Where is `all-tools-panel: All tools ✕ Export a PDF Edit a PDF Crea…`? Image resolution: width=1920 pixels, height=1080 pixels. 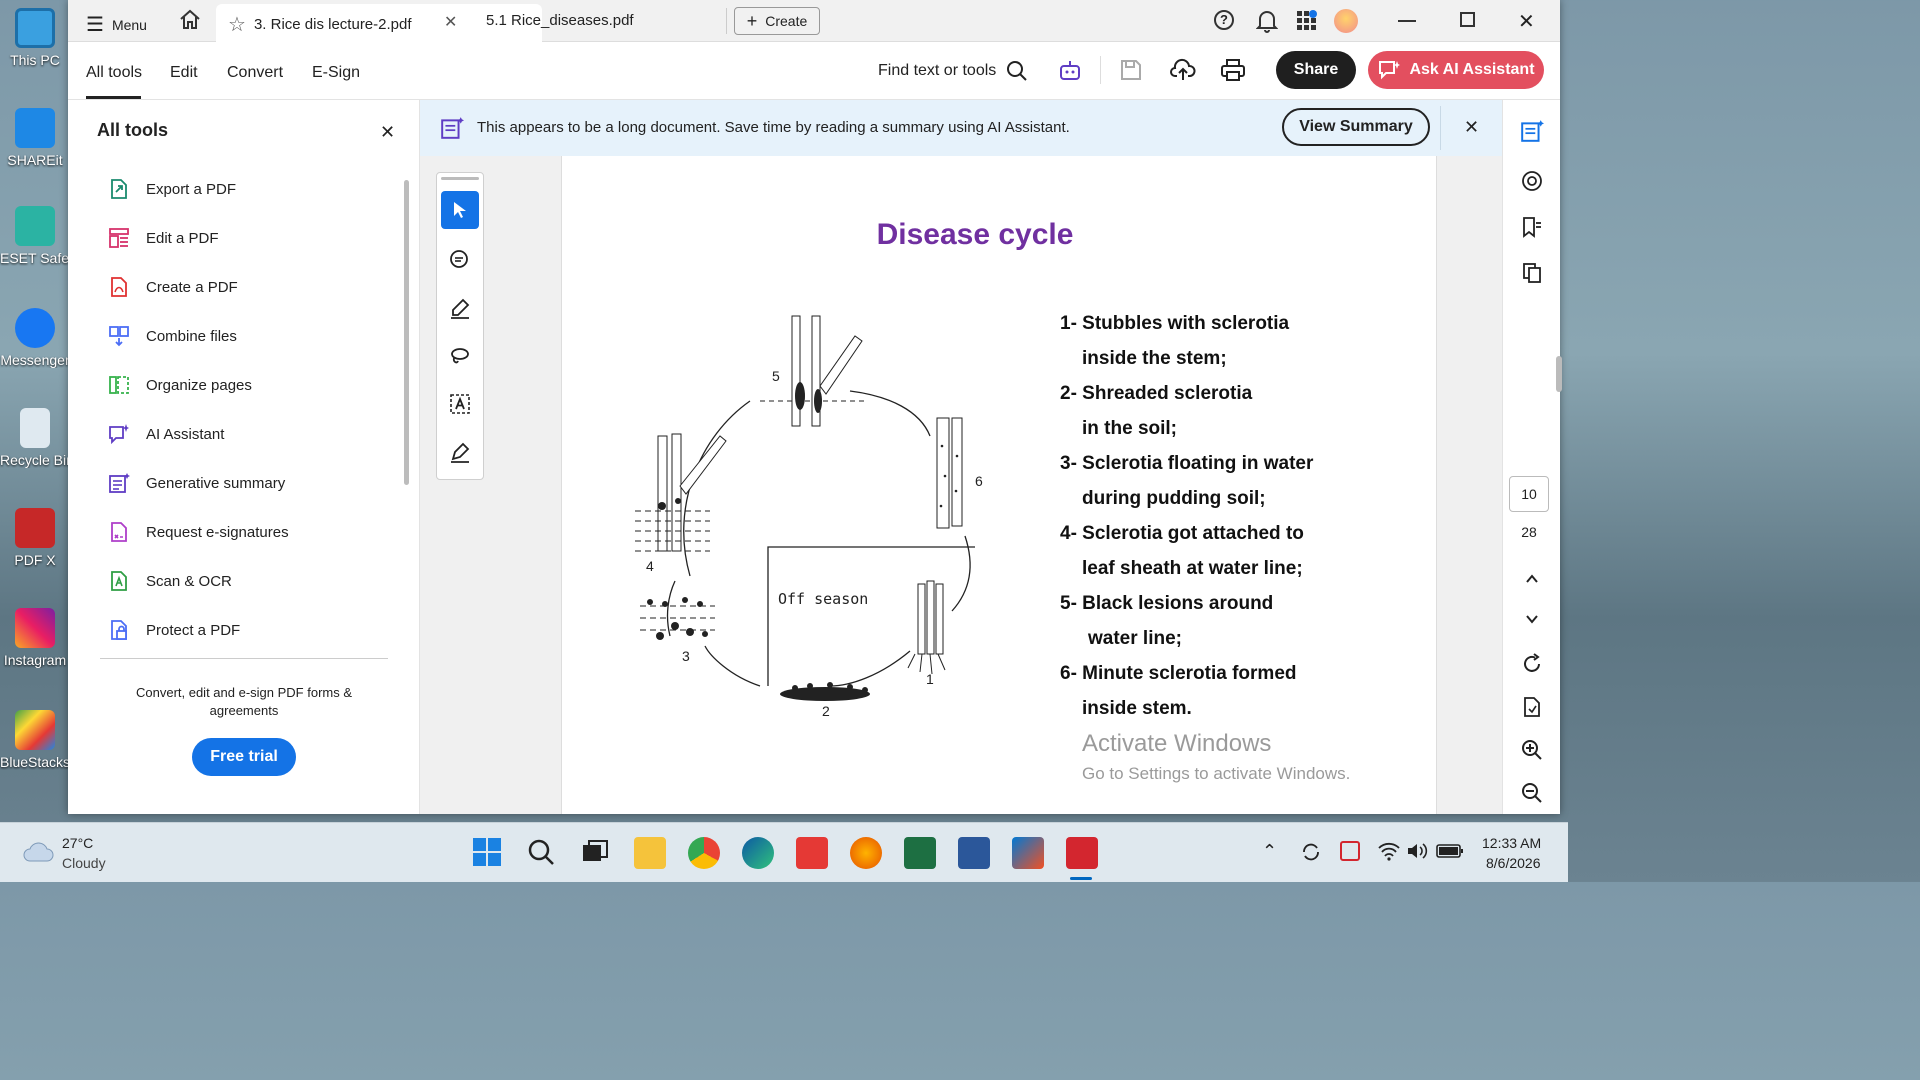
all-tools-panel: All tools ✕ Export a PDF Edit a PDF Crea… is located at coordinates (244, 457).